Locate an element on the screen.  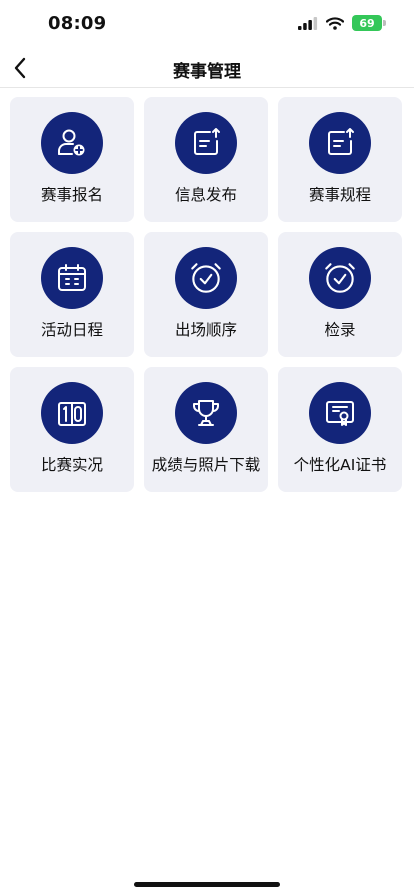
calendar-icon is located at coordinates (72, 278).